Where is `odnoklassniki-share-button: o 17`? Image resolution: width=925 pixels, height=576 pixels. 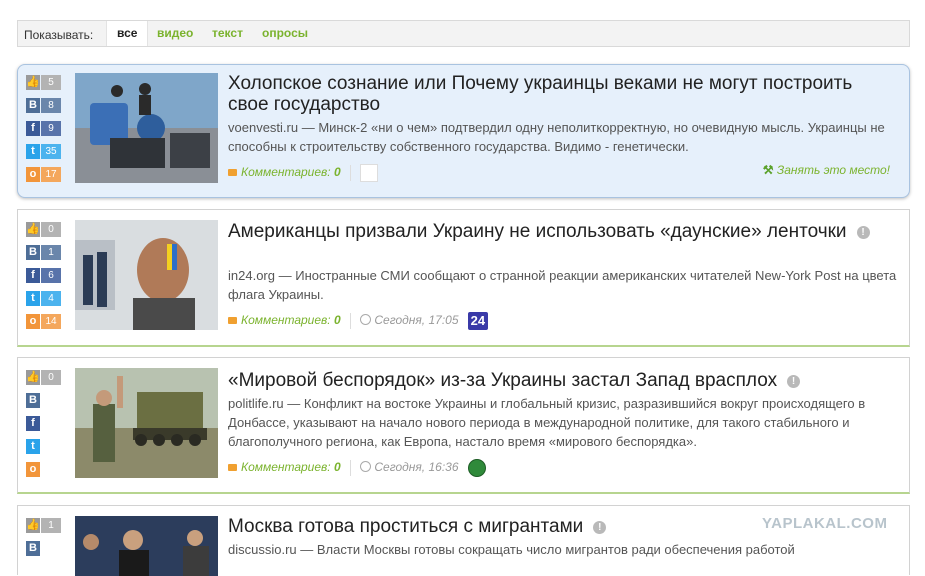
odnoklassniki-share-button: o 17 is located at coordinates (43, 174).